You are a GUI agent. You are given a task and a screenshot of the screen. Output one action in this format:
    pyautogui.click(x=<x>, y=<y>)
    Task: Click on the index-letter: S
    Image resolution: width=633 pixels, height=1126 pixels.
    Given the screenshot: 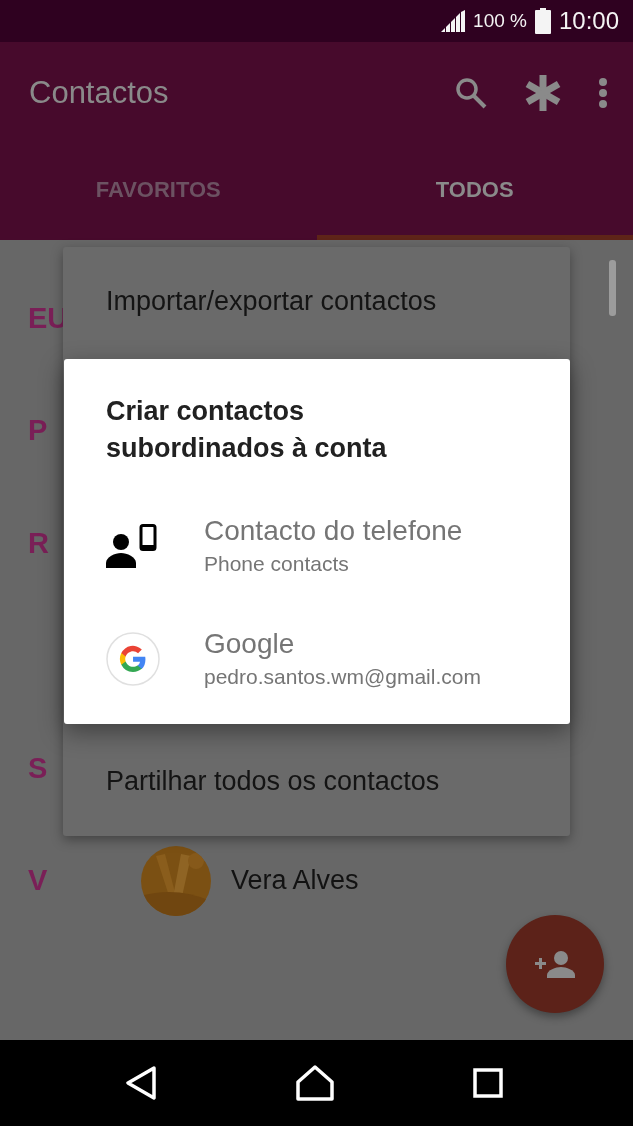 What is the action you would take?
    pyautogui.click(x=38, y=768)
    